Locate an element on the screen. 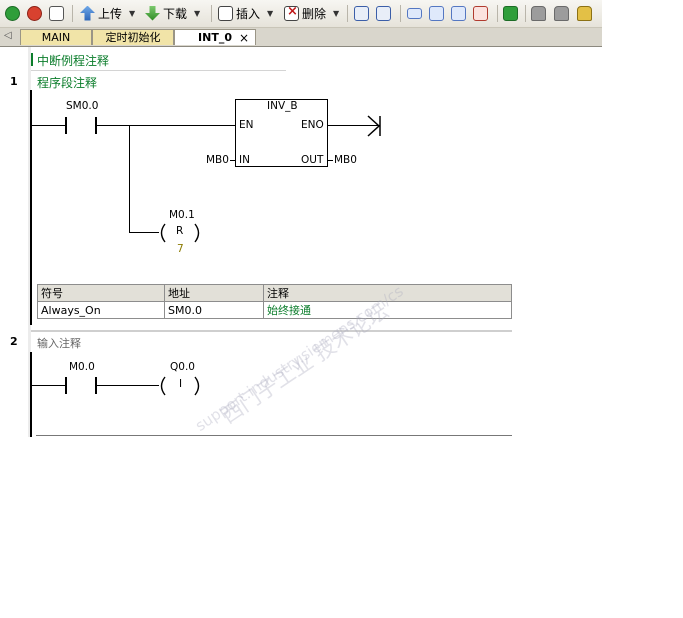 The width and height of the screenshot is (683, 618). toolbar: 上传 ▼ 下载 ▼ 插入 ▼ × 删除 ▼ is located at coordinates (301, 14).